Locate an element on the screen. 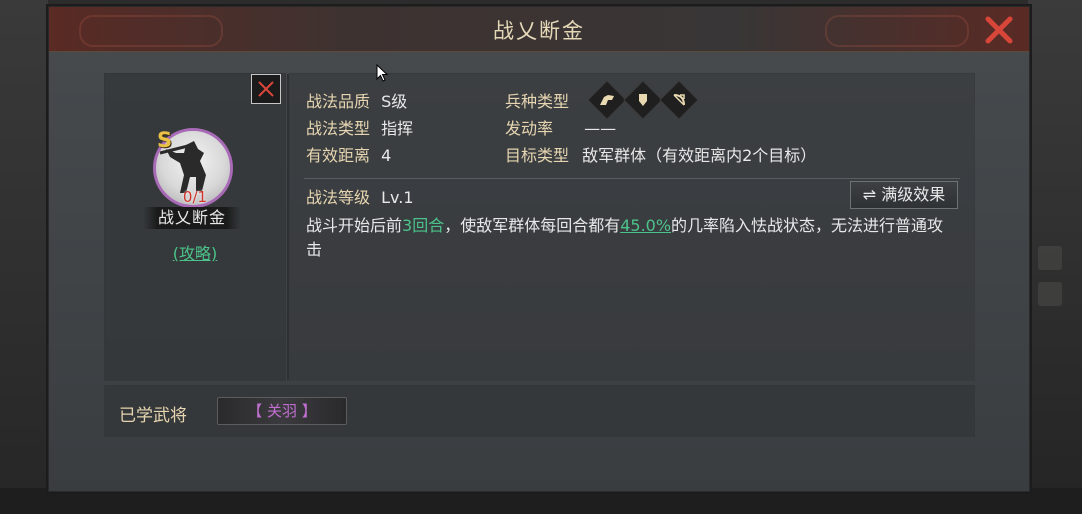 This screenshot has height=514, width=1082. target-value: 敌军群体（有效距离内2个目标） is located at coordinates (699, 155).